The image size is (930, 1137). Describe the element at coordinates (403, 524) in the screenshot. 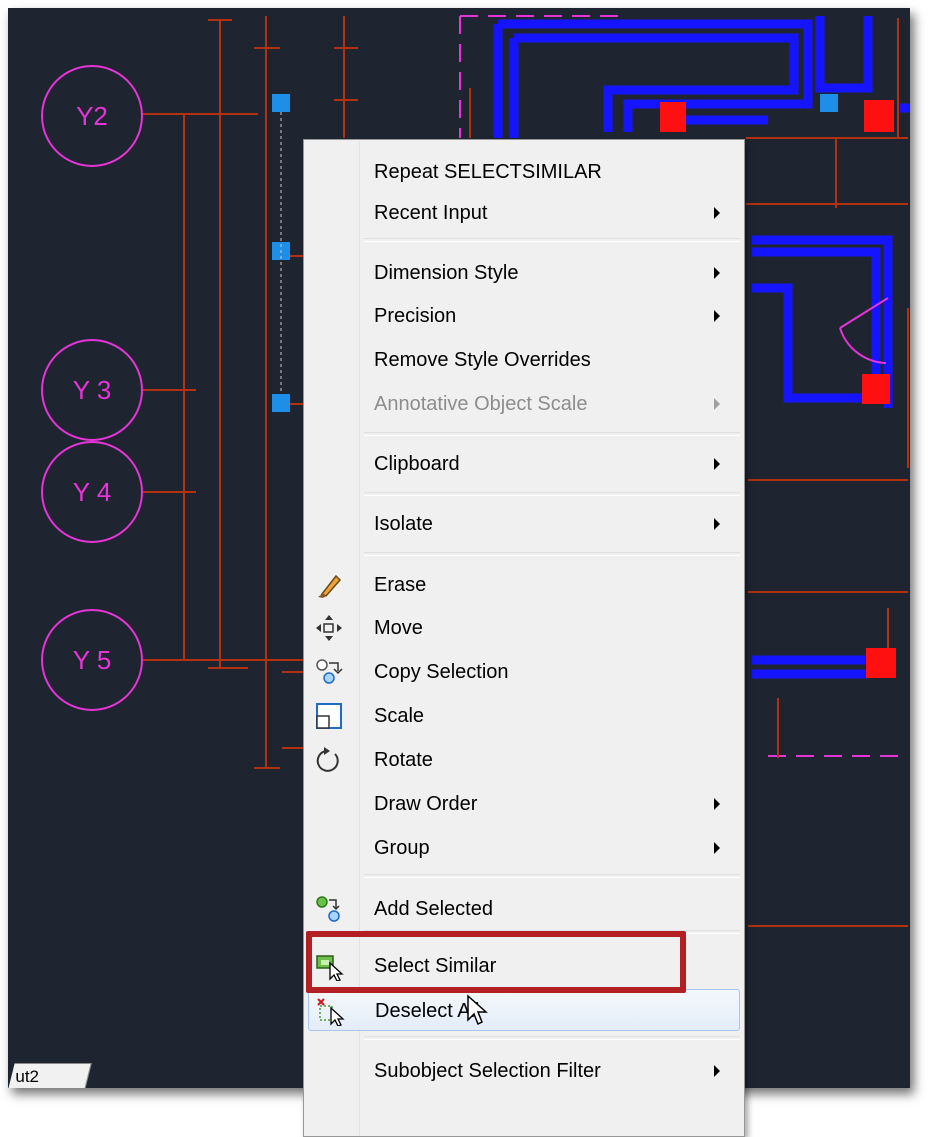

I see `menu-item-label: Isolate` at that location.